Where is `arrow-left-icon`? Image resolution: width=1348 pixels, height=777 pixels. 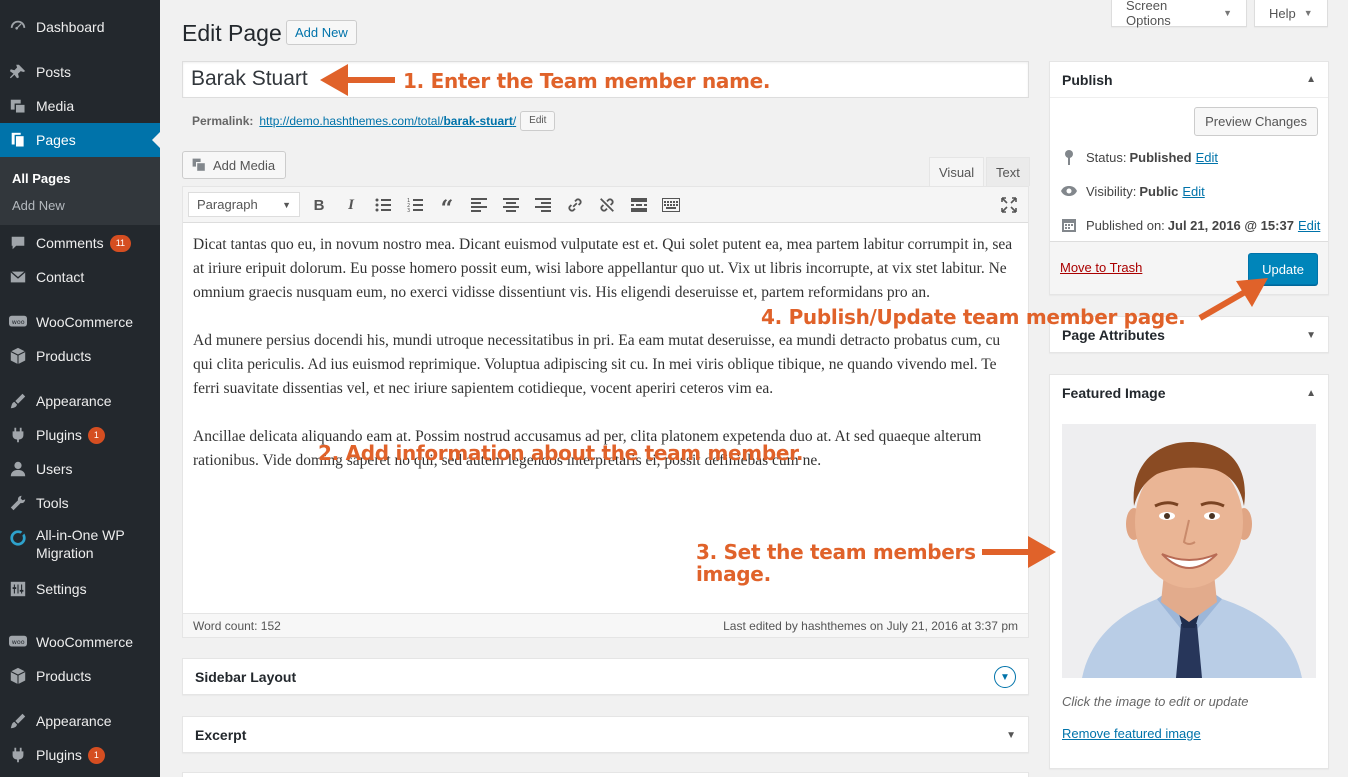 arrow-left-icon is located at coordinates (357, 80).